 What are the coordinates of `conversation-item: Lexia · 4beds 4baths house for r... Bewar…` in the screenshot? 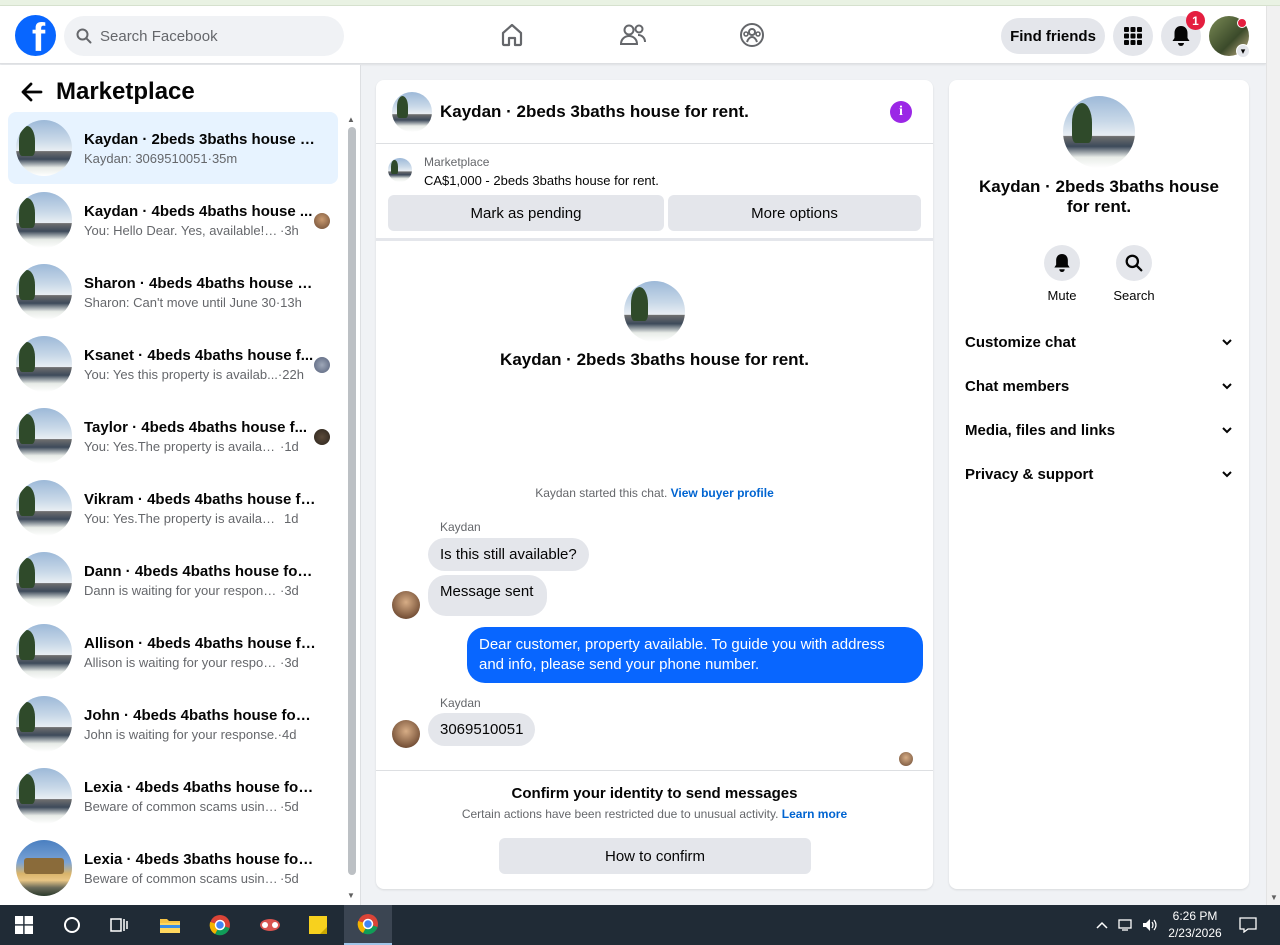 It's located at (173, 796).